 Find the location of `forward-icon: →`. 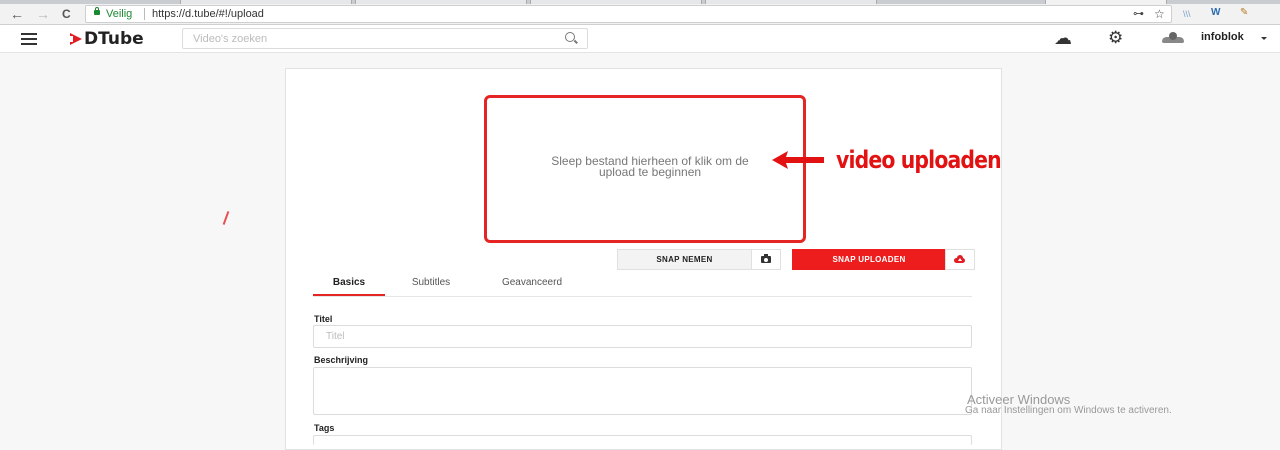

forward-icon: → is located at coordinates (43, 14).